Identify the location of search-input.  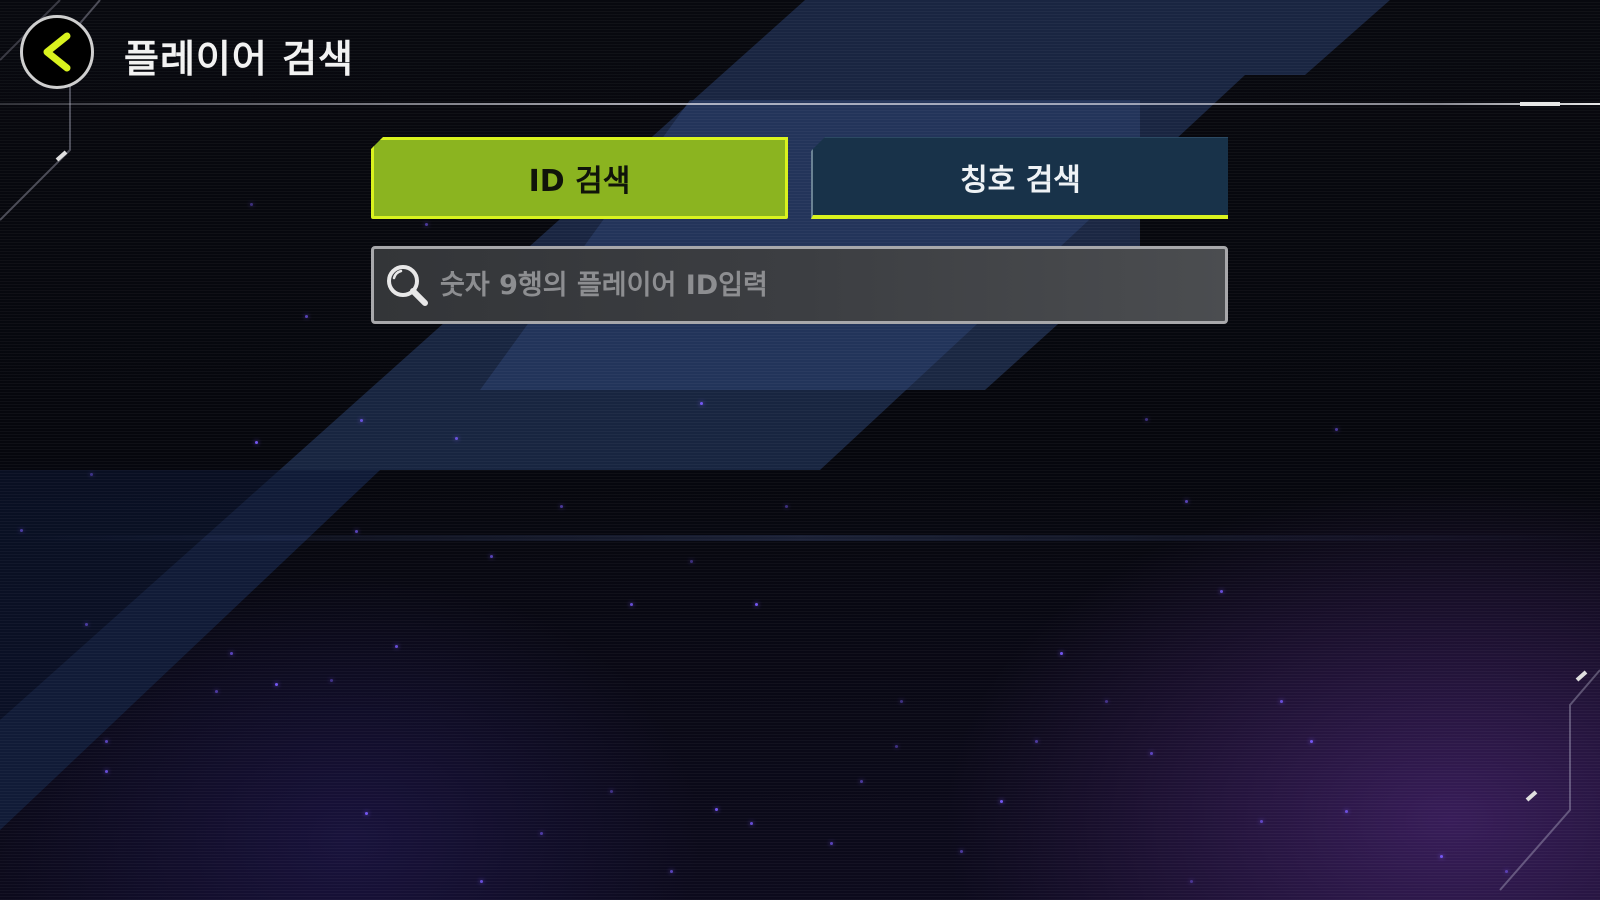
(828, 285).